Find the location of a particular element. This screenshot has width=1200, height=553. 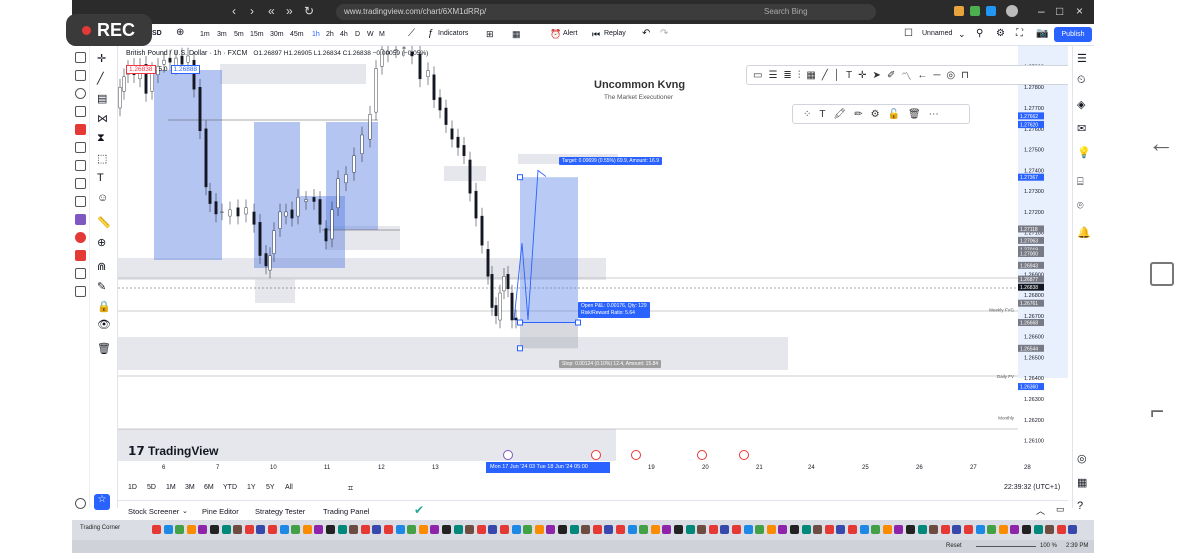

path-icon: 〽 is located at coordinates (906, 75).